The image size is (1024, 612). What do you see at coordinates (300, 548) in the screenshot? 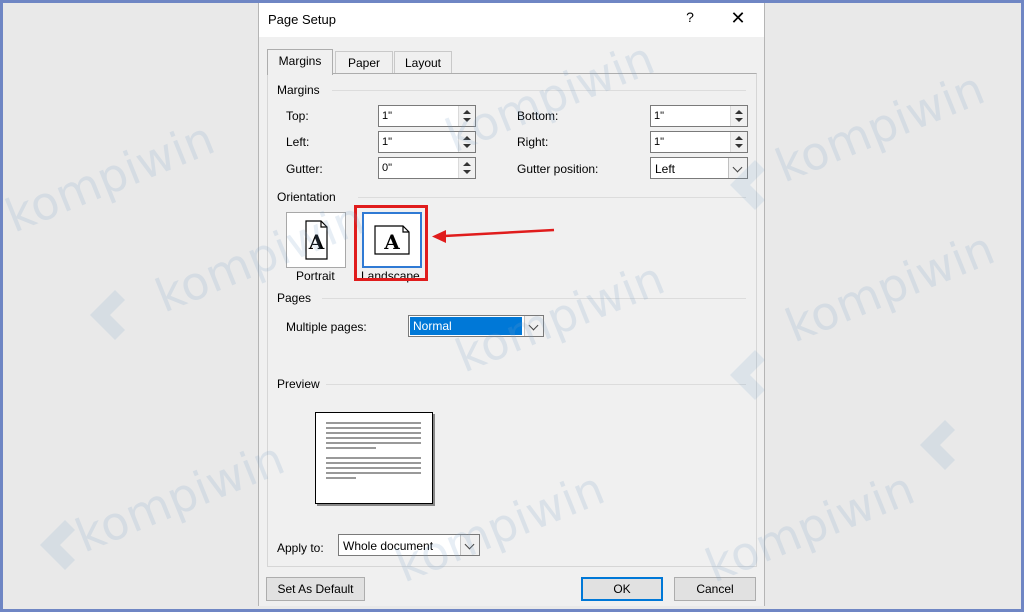
I see `apply-to-label: Apply to:` at bounding box center [300, 548].